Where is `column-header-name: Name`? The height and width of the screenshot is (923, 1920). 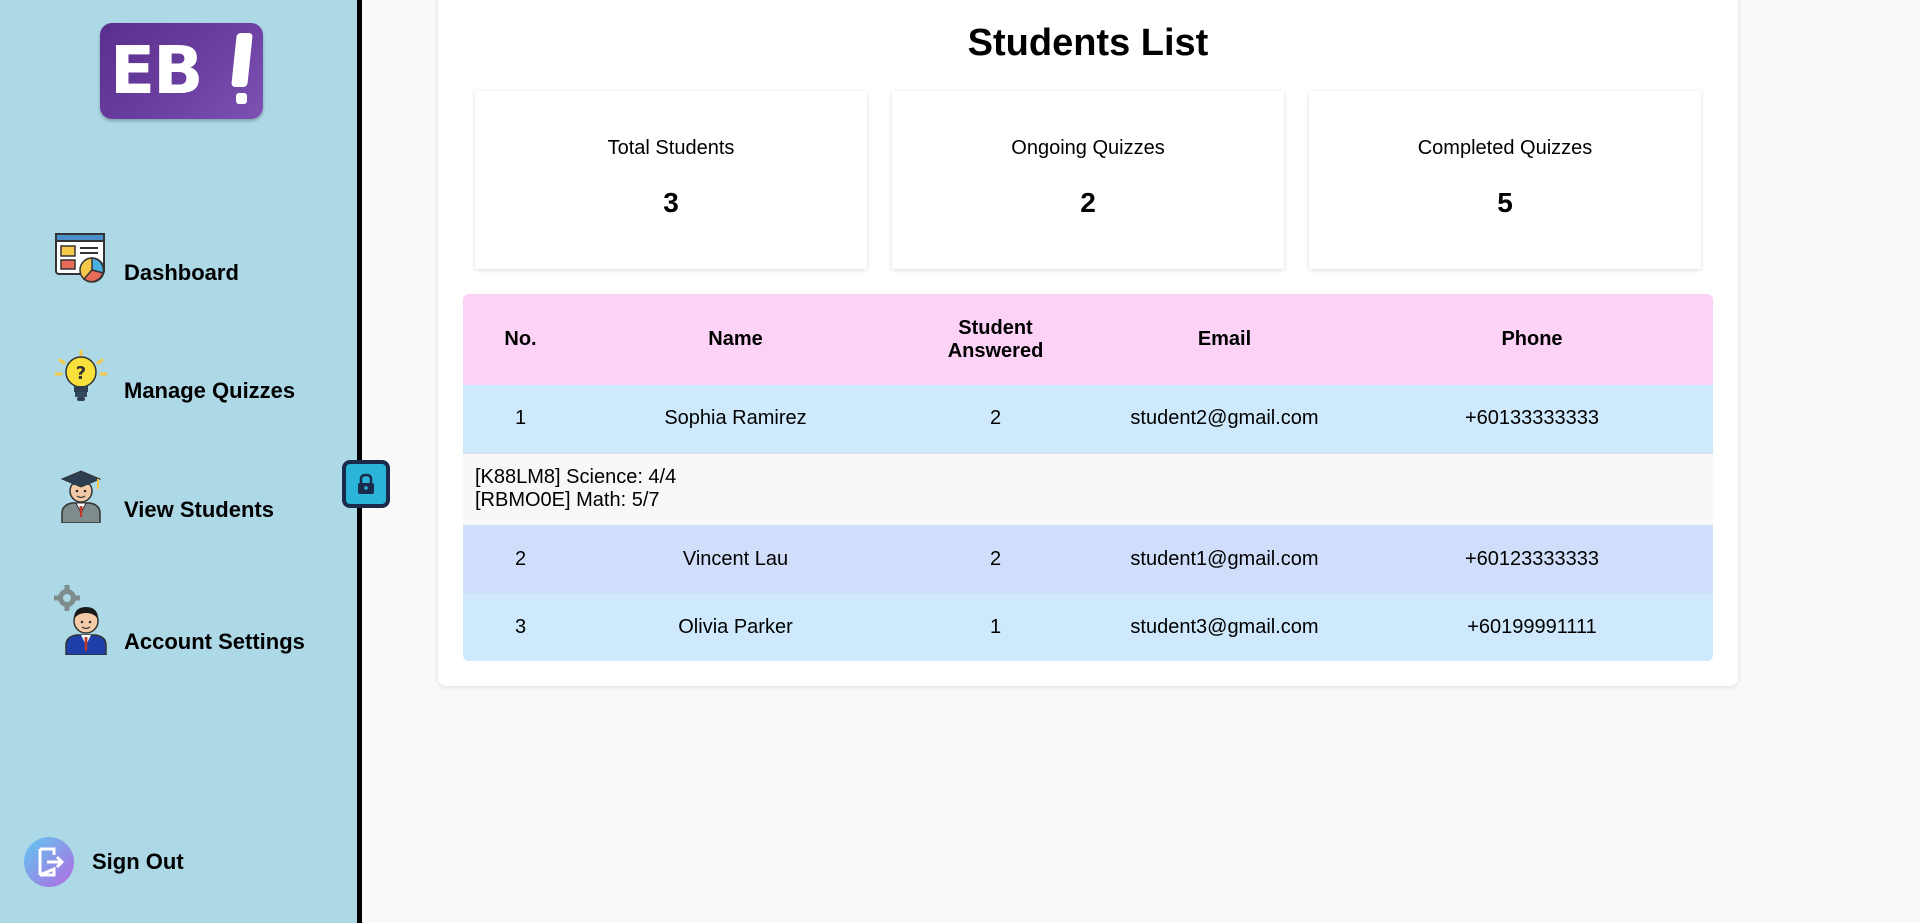
column-header-name: Name is located at coordinates (735, 339).